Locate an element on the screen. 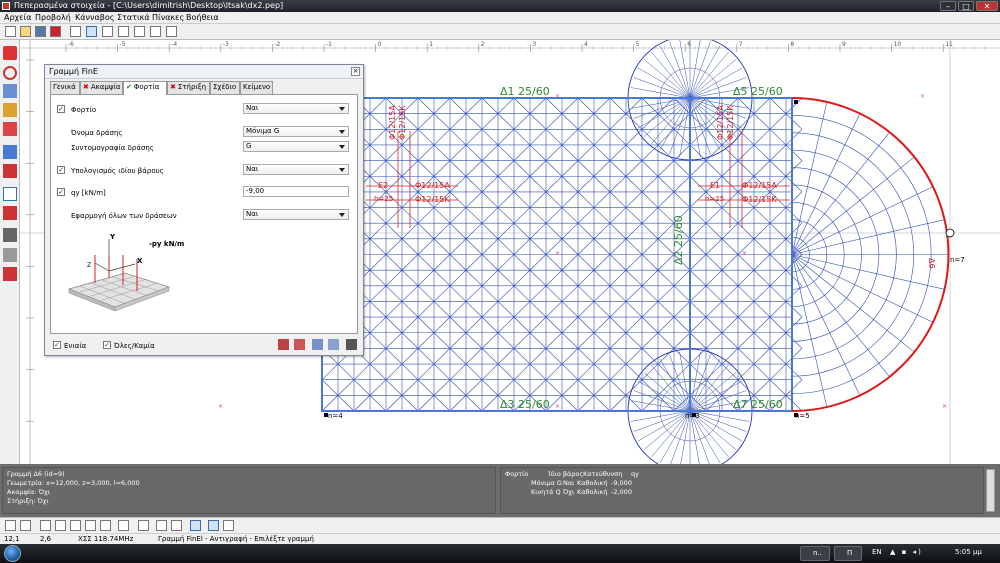  unified-checkbox: ✓ is located at coordinates (57, 345).